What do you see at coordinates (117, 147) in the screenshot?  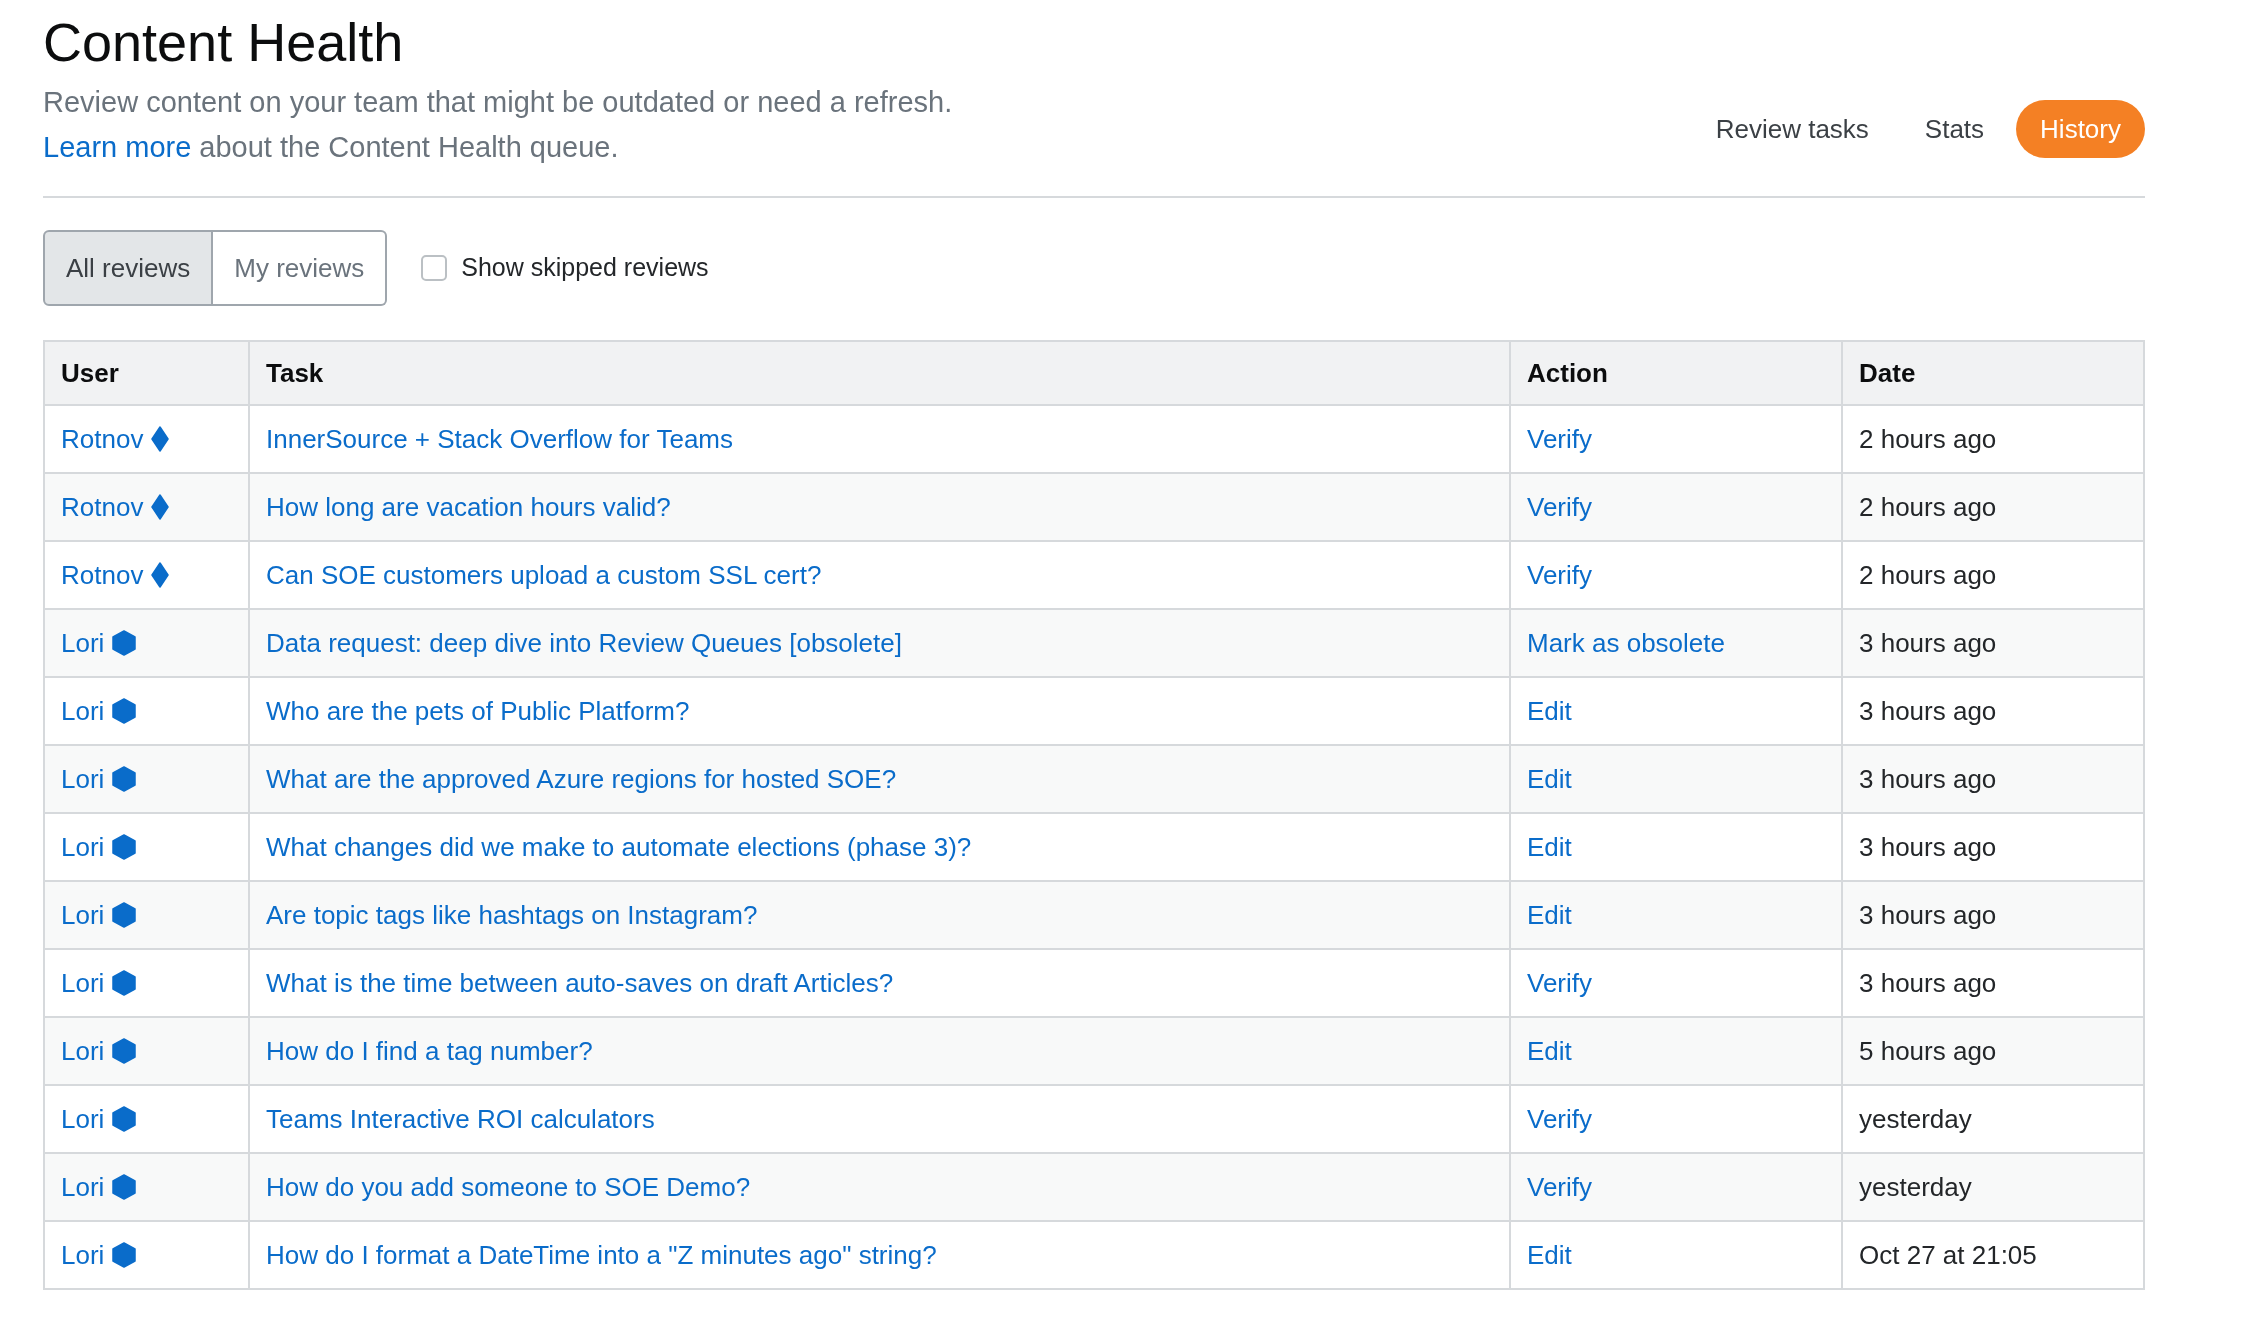 I see `learn-more-link: Learn more` at bounding box center [117, 147].